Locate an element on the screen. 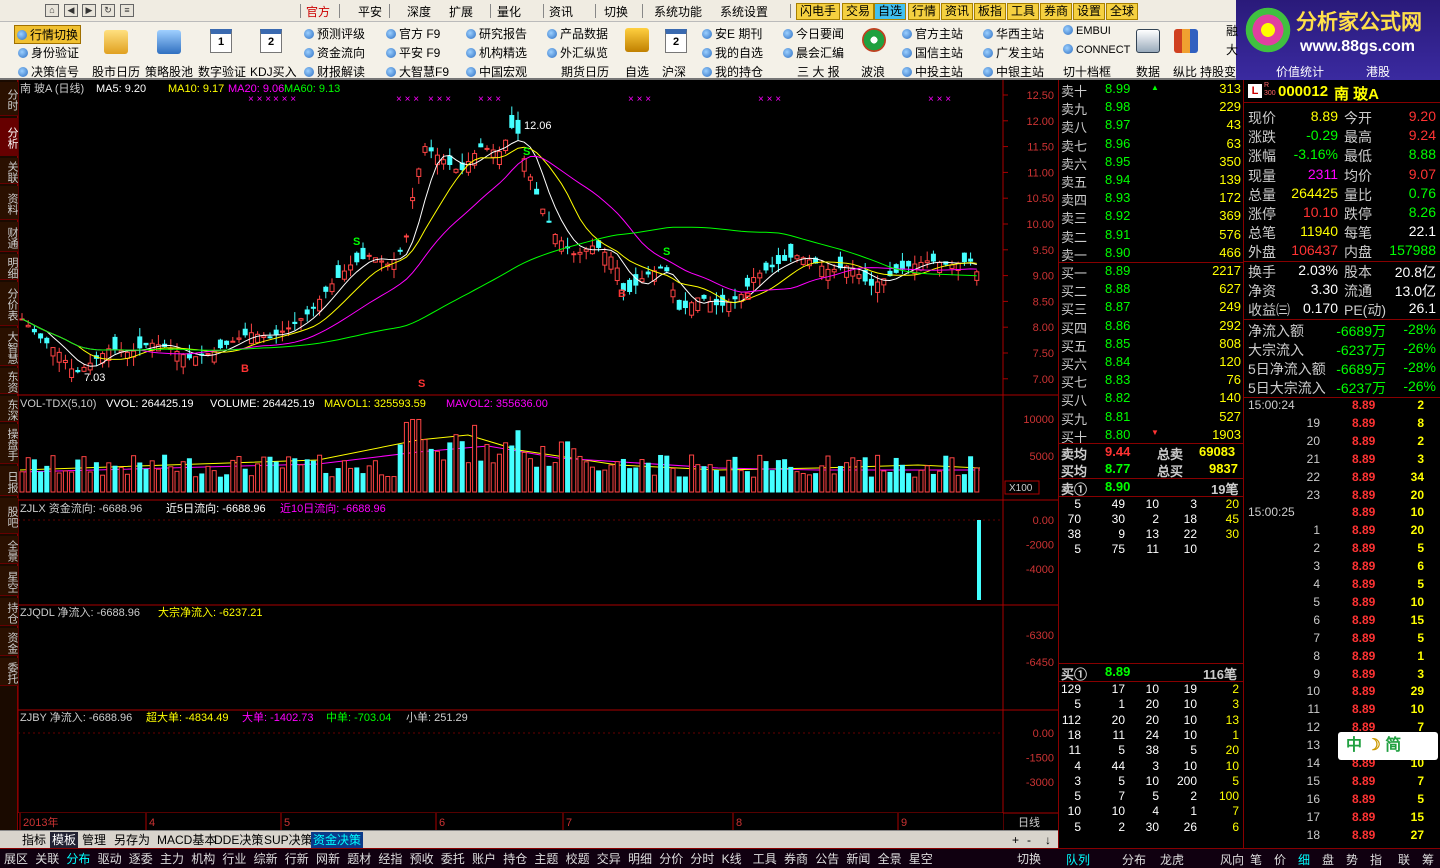 This screenshot has height=868, width=1440. sidetab-12: 股吧 is located at coordinates (9, 516).